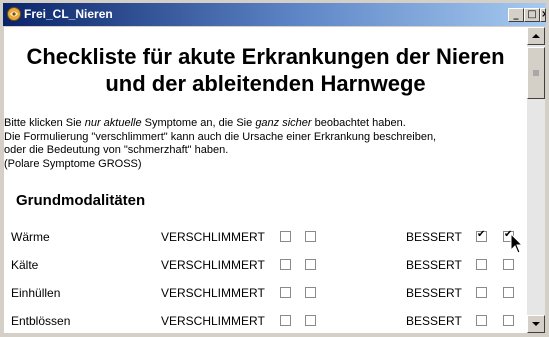  I want to click on close-icon: ×, so click(543, 14).